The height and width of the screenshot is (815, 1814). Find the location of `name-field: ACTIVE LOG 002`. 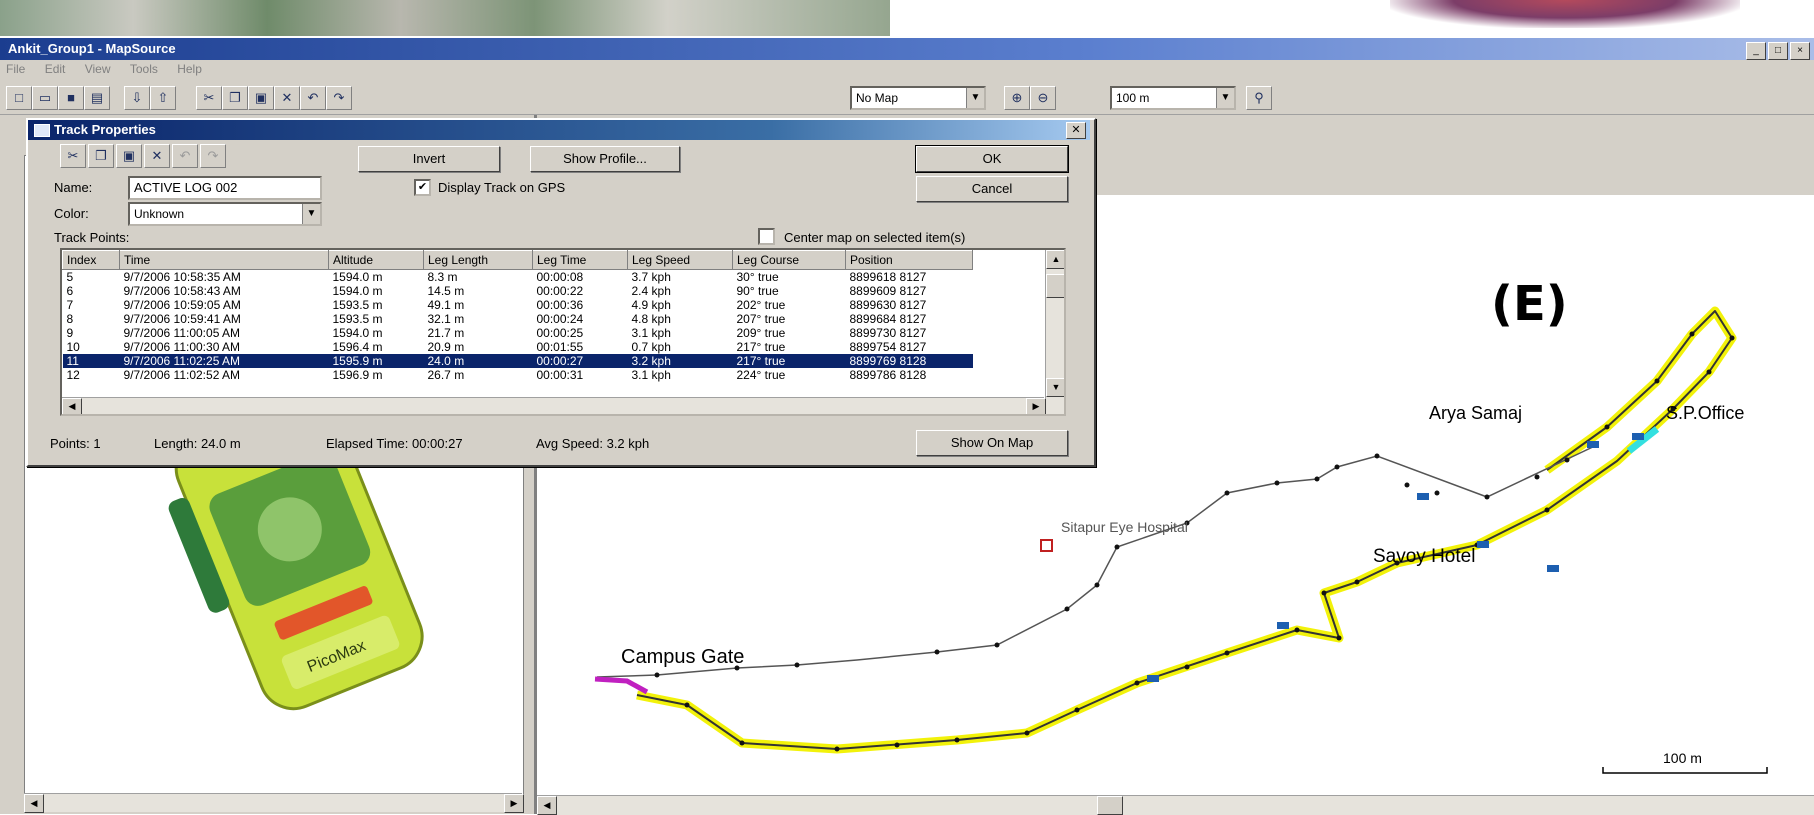

name-field: ACTIVE LOG 002 is located at coordinates (225, 188).